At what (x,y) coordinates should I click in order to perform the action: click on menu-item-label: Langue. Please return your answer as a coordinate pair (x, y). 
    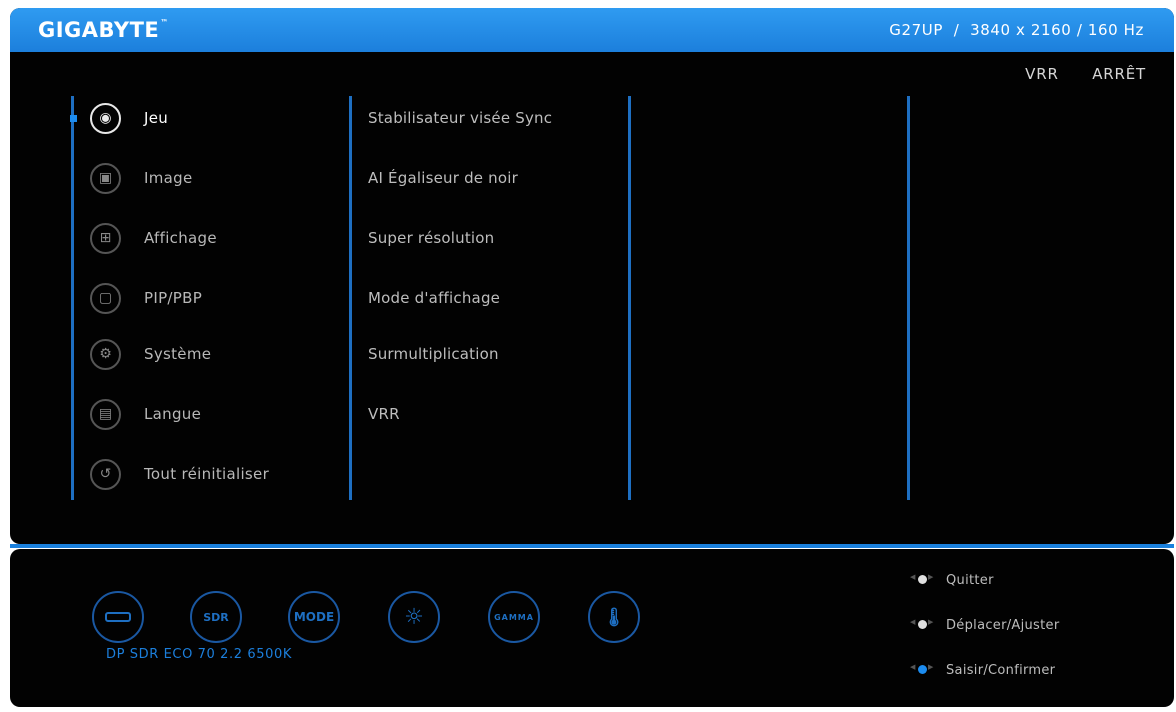
    Looking at the image, I should click on (173, 414).